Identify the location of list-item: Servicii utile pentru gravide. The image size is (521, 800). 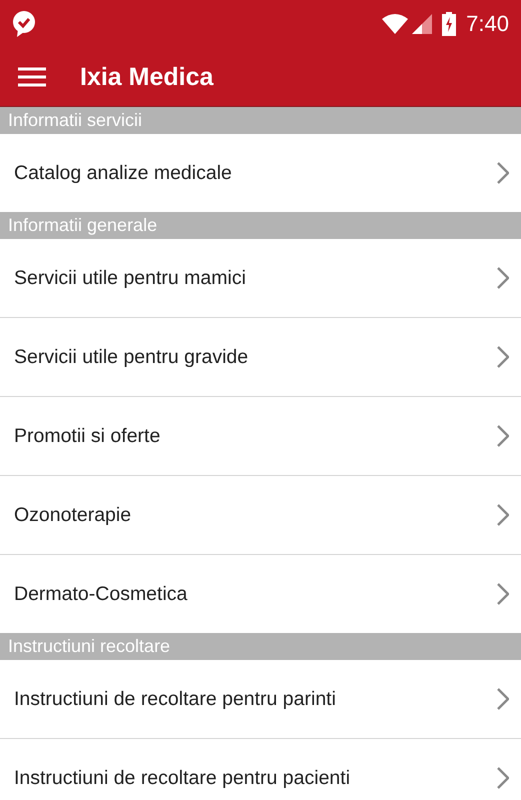
(260, 357).